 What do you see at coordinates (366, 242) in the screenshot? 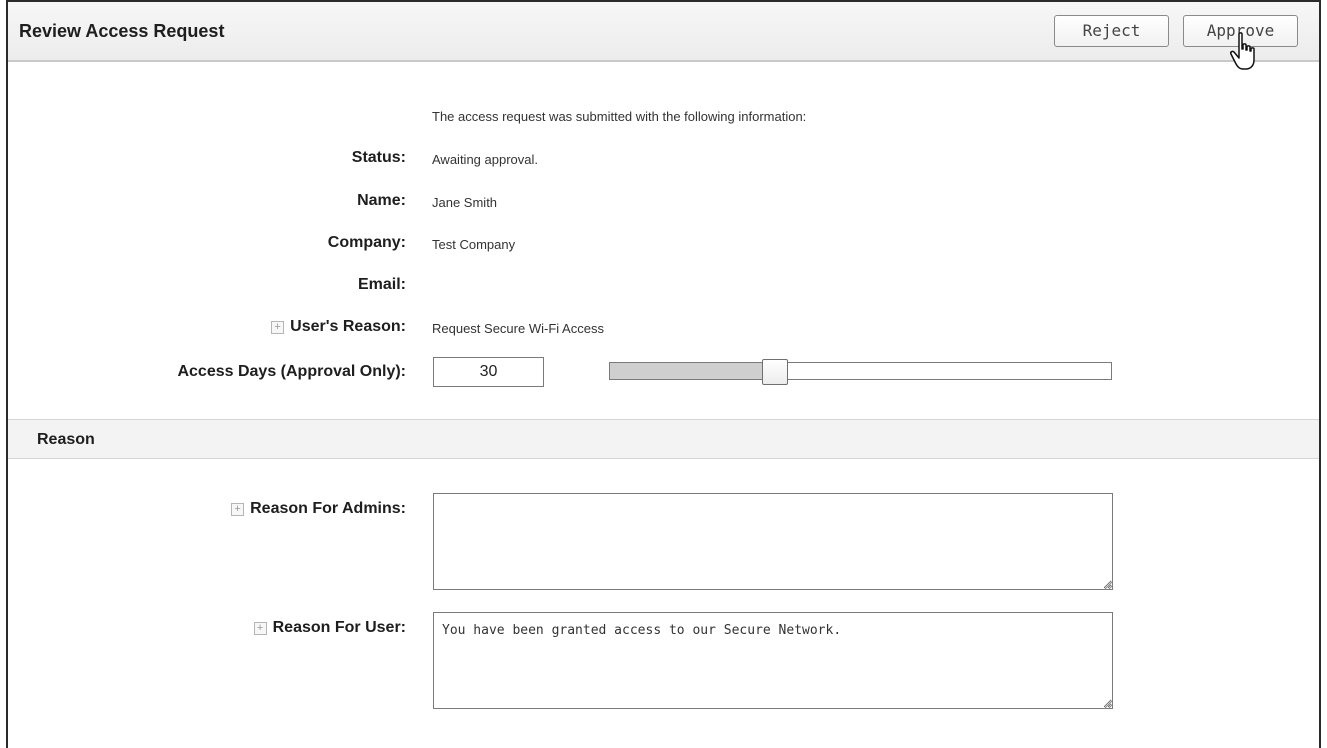
I see `company-label: Company:` at bounding box center [366, 242].